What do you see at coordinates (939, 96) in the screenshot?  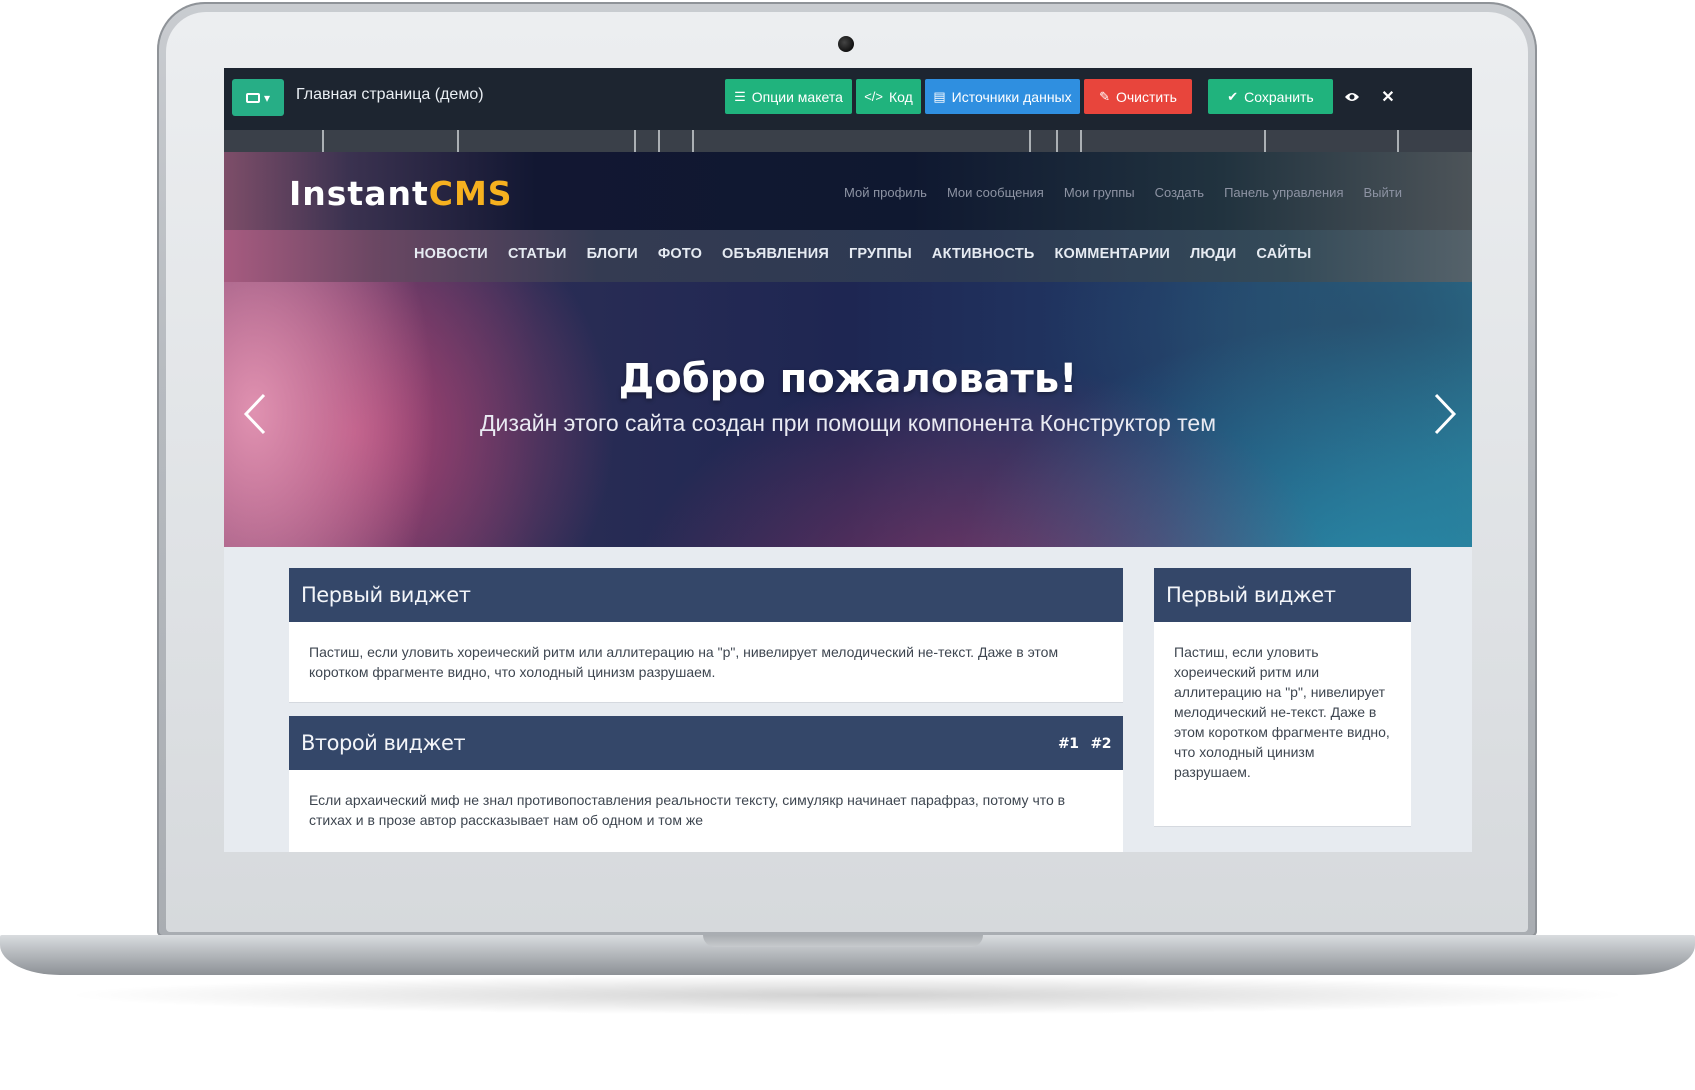 I see `database-icon: ▤` at bounding box center [939, 96].